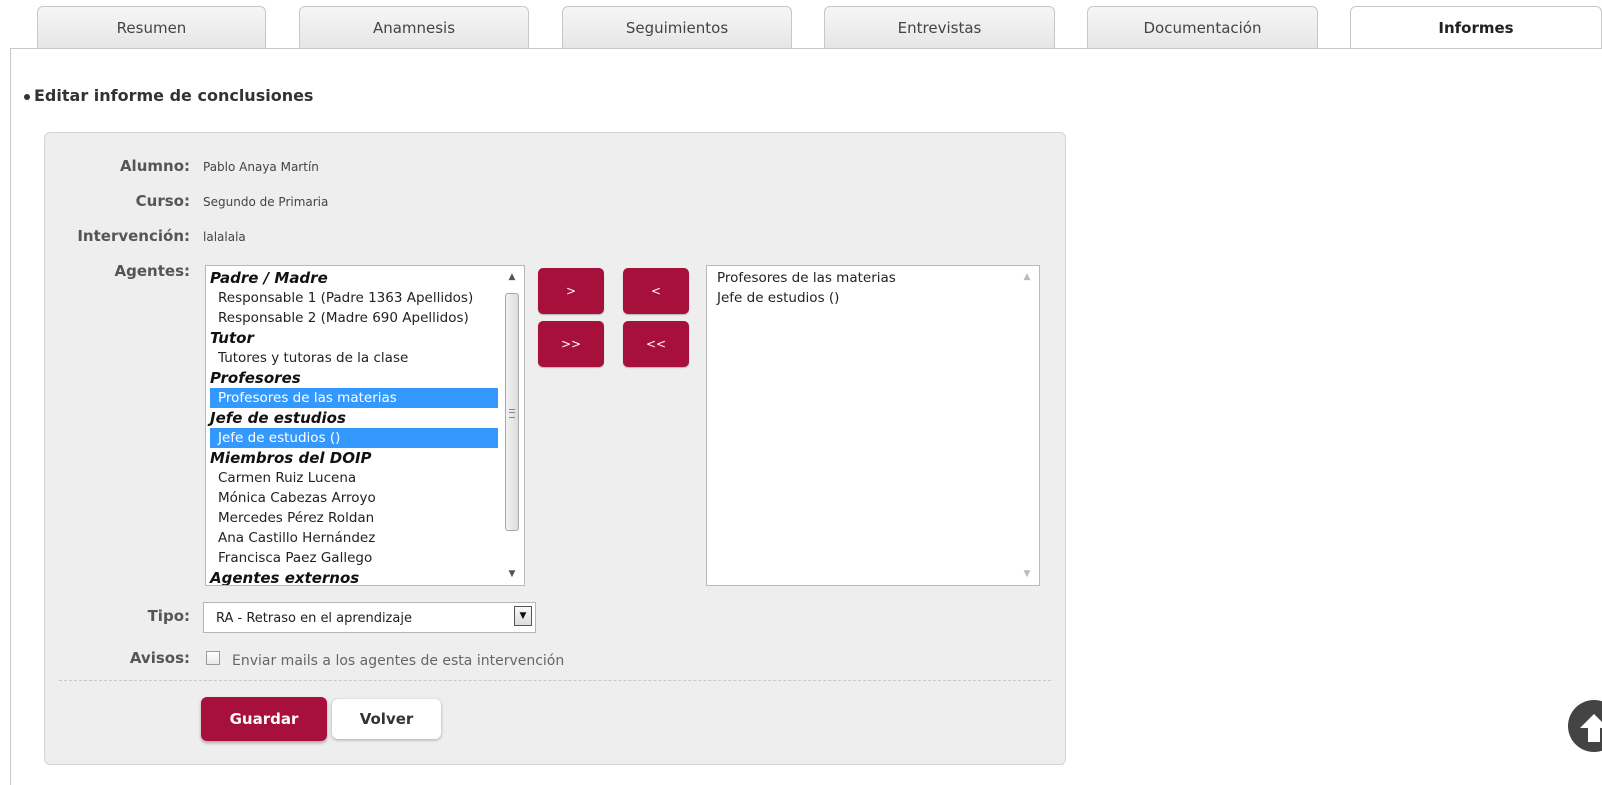  Describe the element at coordinates (261, 167) in the screenshot. I see `alumno-value: Pablo Anaya Martín` at that location.